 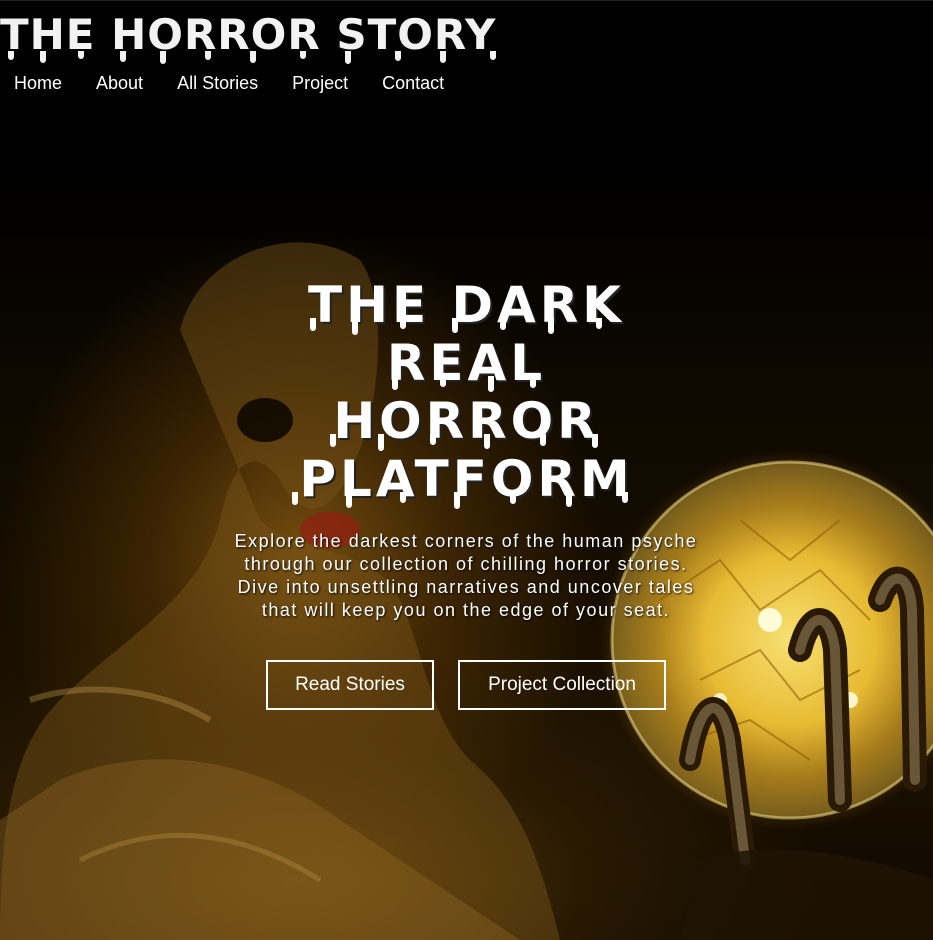 What do you see at coordinates (217, 83) in the screenshot?
I see `nav-all-stories: All Stories` at bounding box center [217, 83].